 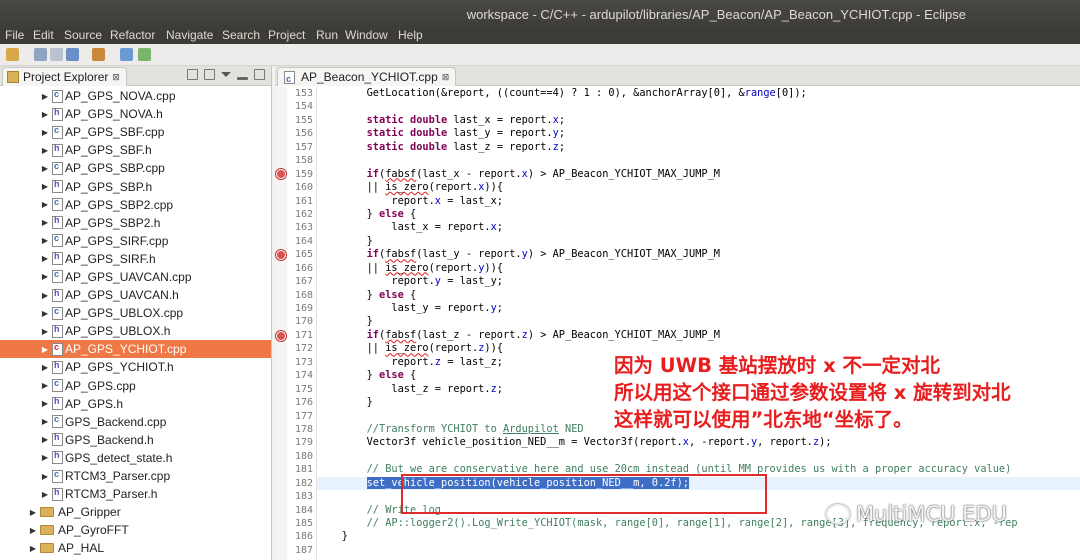 I want to click on save-all-icon, so click(x=56, y=54).